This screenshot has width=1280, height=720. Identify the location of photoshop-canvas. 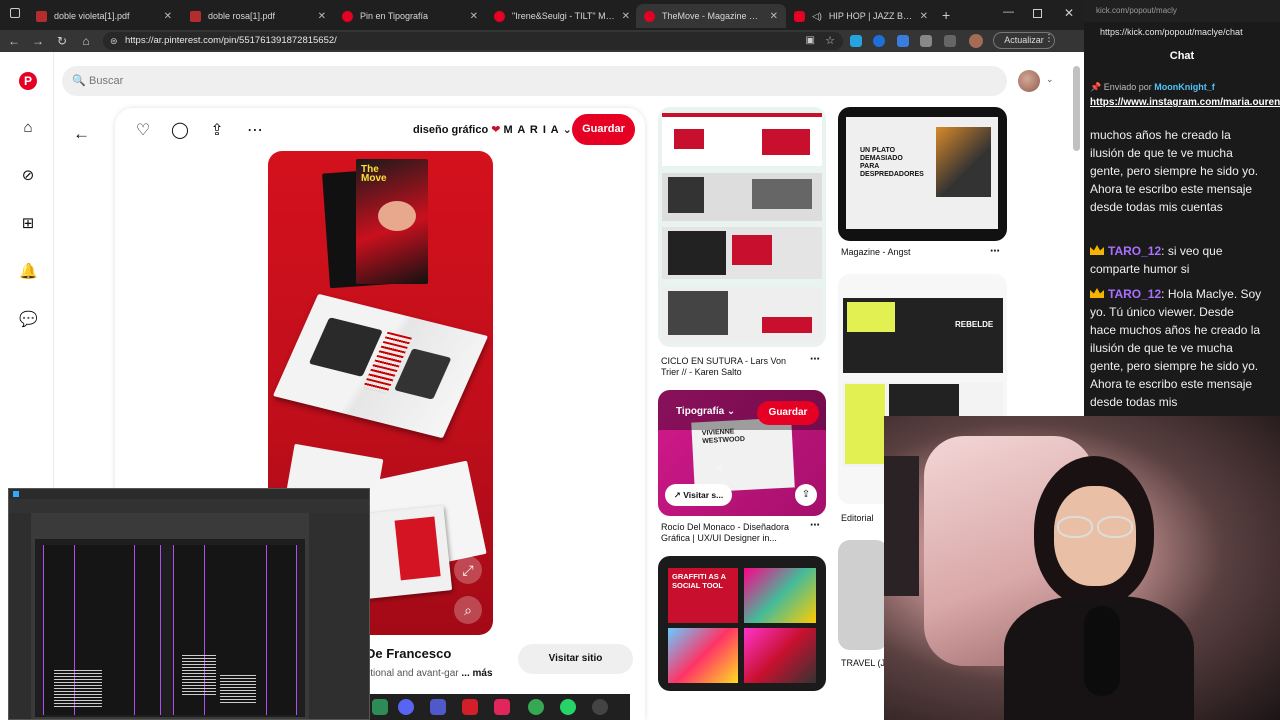
(170, 628).